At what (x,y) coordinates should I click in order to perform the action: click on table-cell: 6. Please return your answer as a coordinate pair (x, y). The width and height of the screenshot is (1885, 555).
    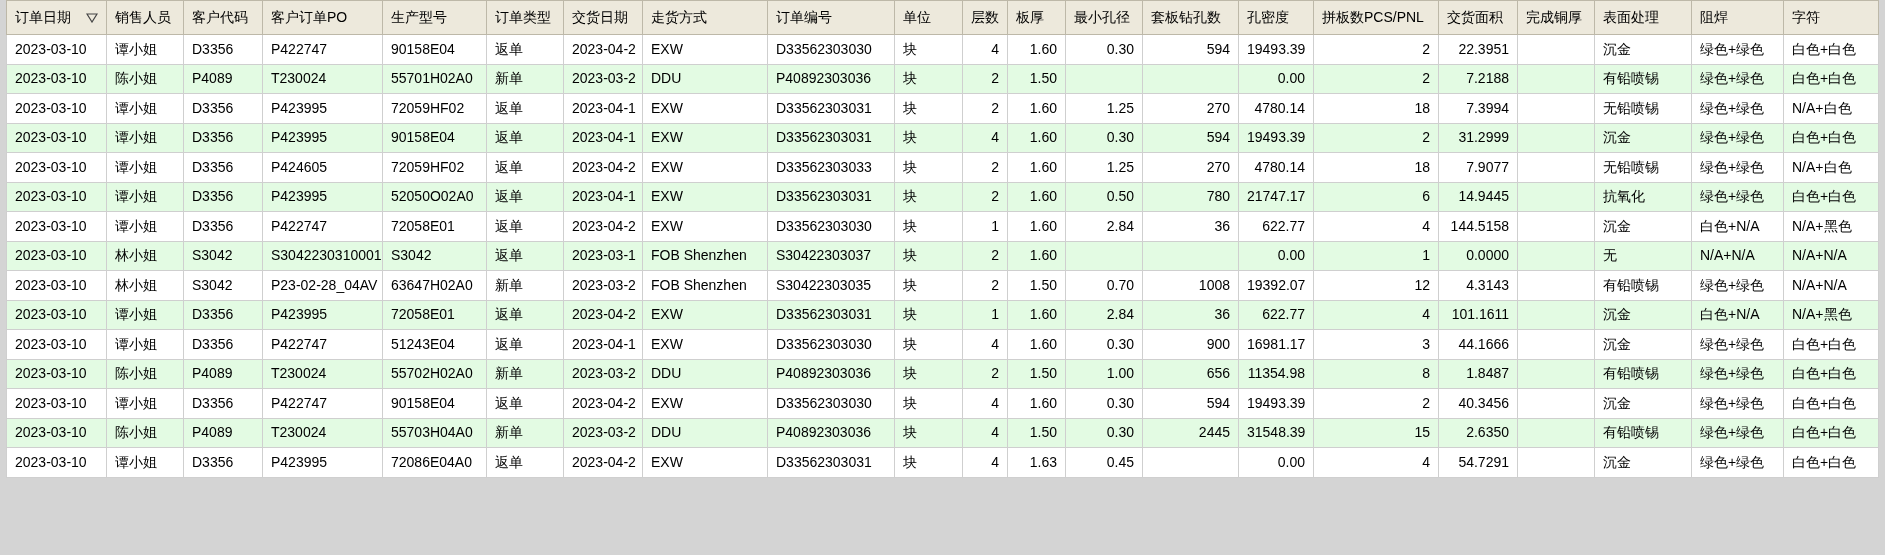
    Looking at the image, I should click on (1376, 197).